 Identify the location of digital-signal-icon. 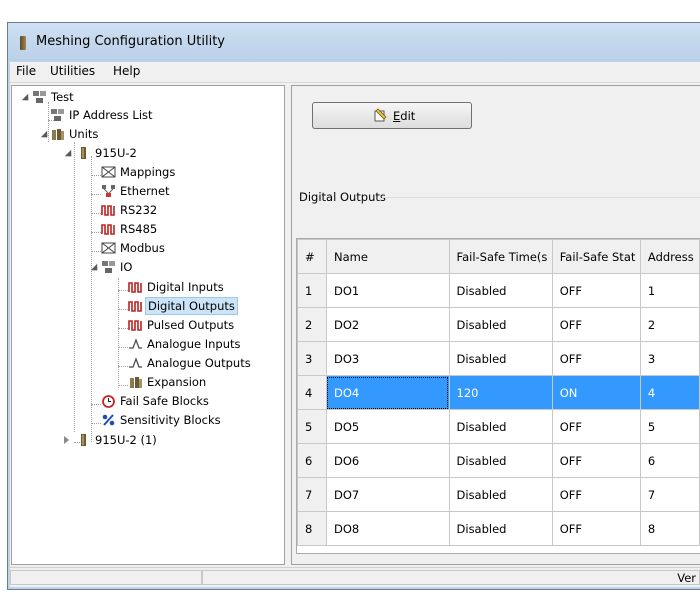
(135, 325).